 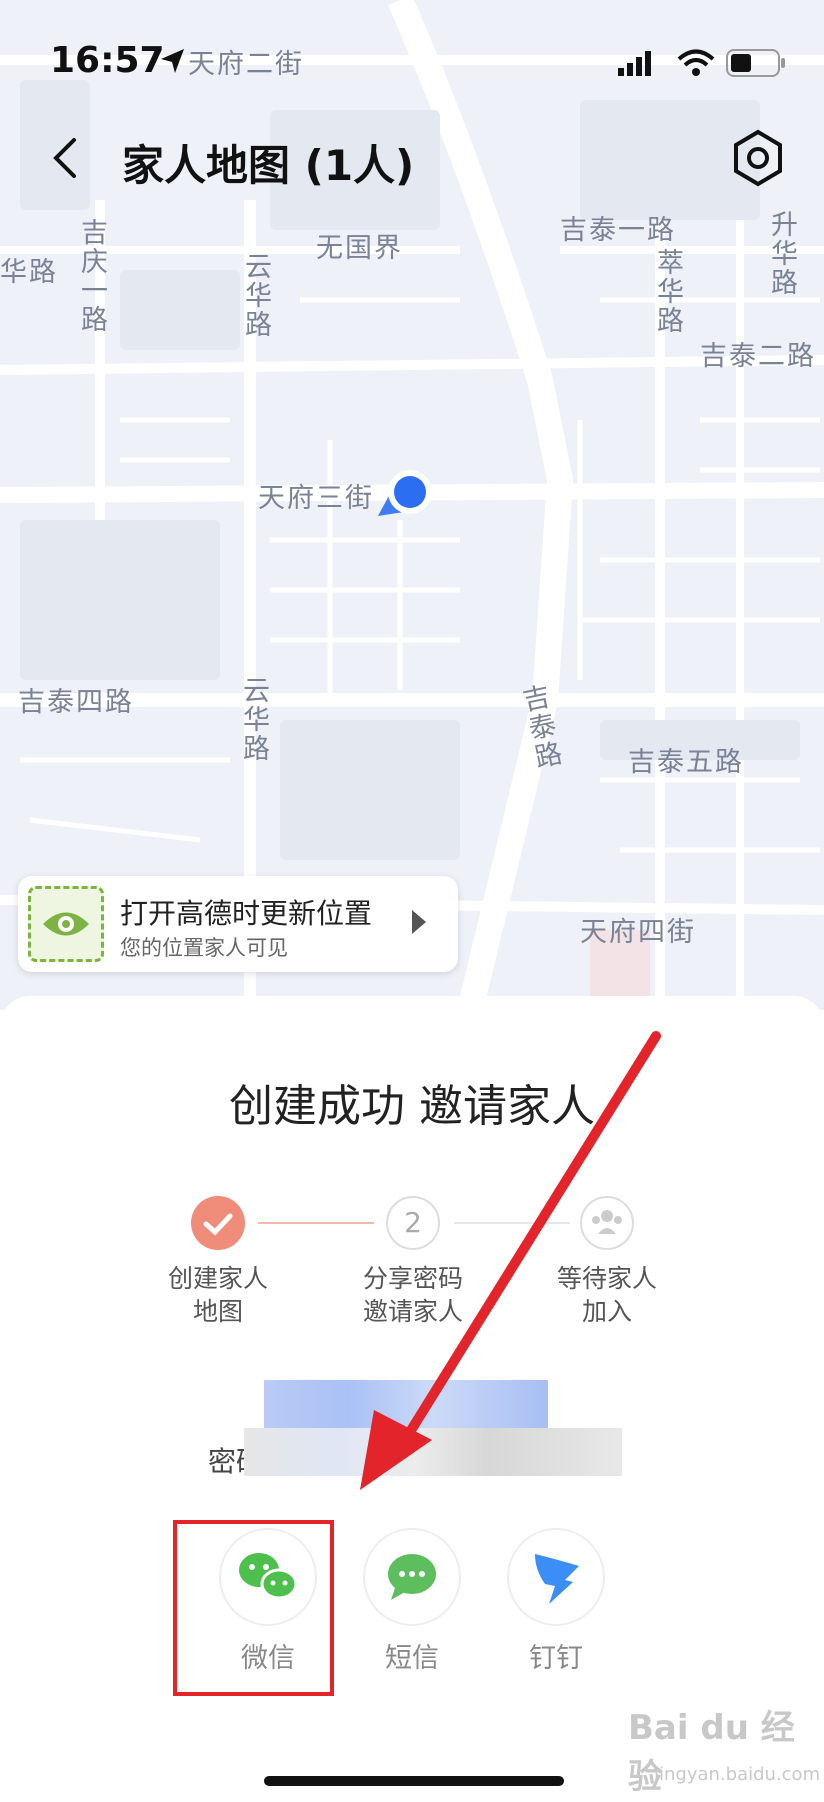 I want to click on chevron-right-icon, so click(x=419, y=922).